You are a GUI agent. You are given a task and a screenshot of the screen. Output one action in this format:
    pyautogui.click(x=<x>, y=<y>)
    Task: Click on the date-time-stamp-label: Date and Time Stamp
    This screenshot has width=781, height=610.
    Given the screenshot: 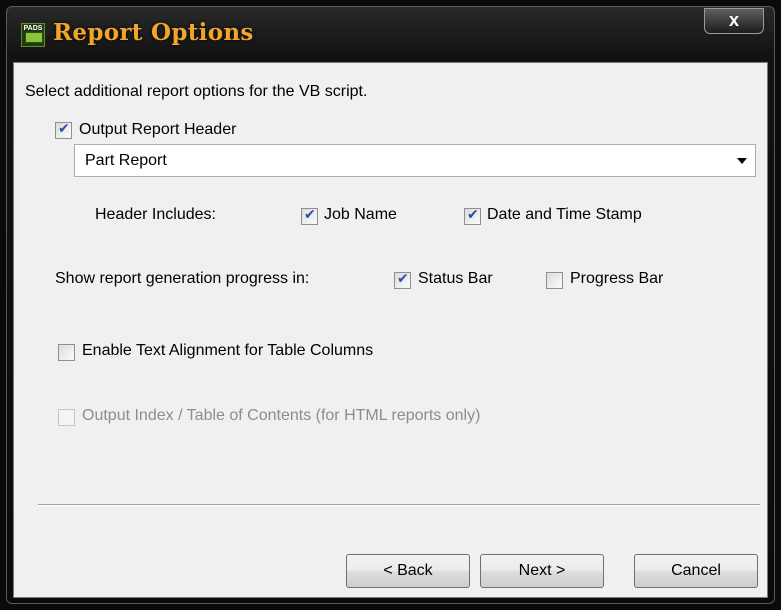 What is the action you would take?
    pyautogui.click(x=564, y=215)
    